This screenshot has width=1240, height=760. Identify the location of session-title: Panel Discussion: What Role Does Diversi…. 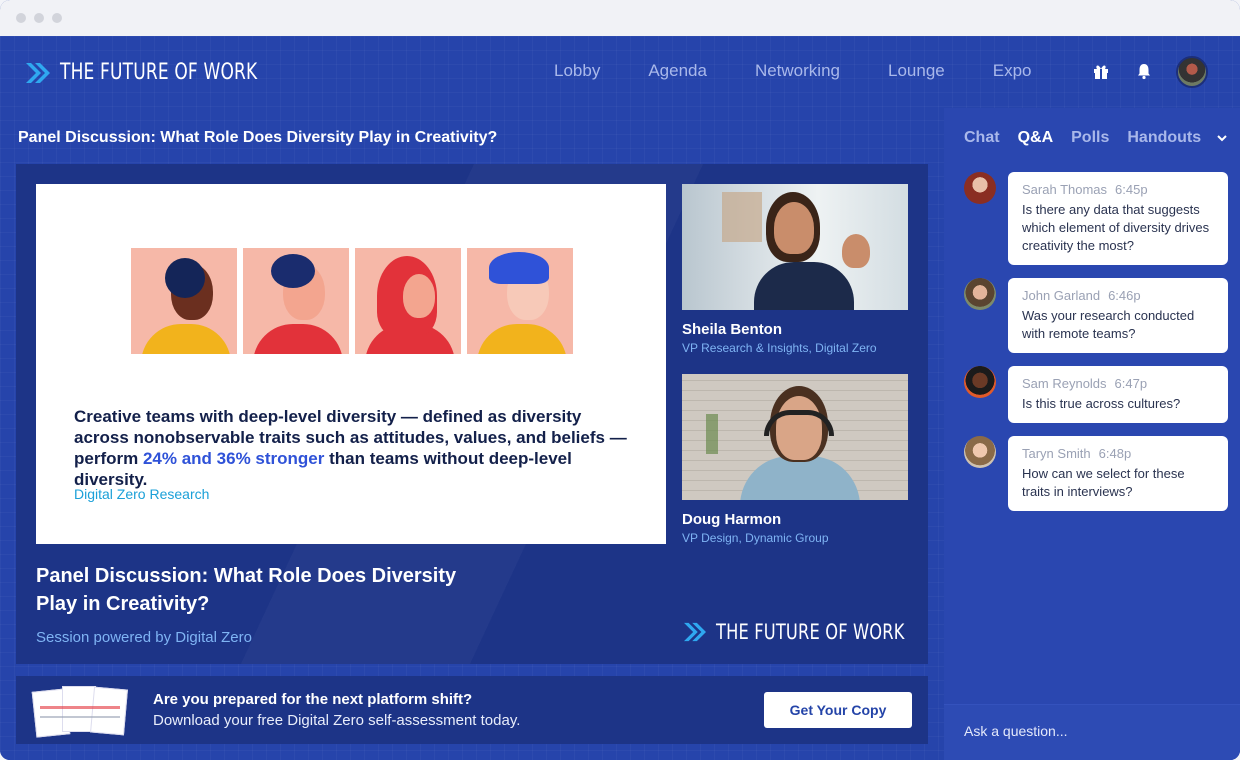
(258, 137).